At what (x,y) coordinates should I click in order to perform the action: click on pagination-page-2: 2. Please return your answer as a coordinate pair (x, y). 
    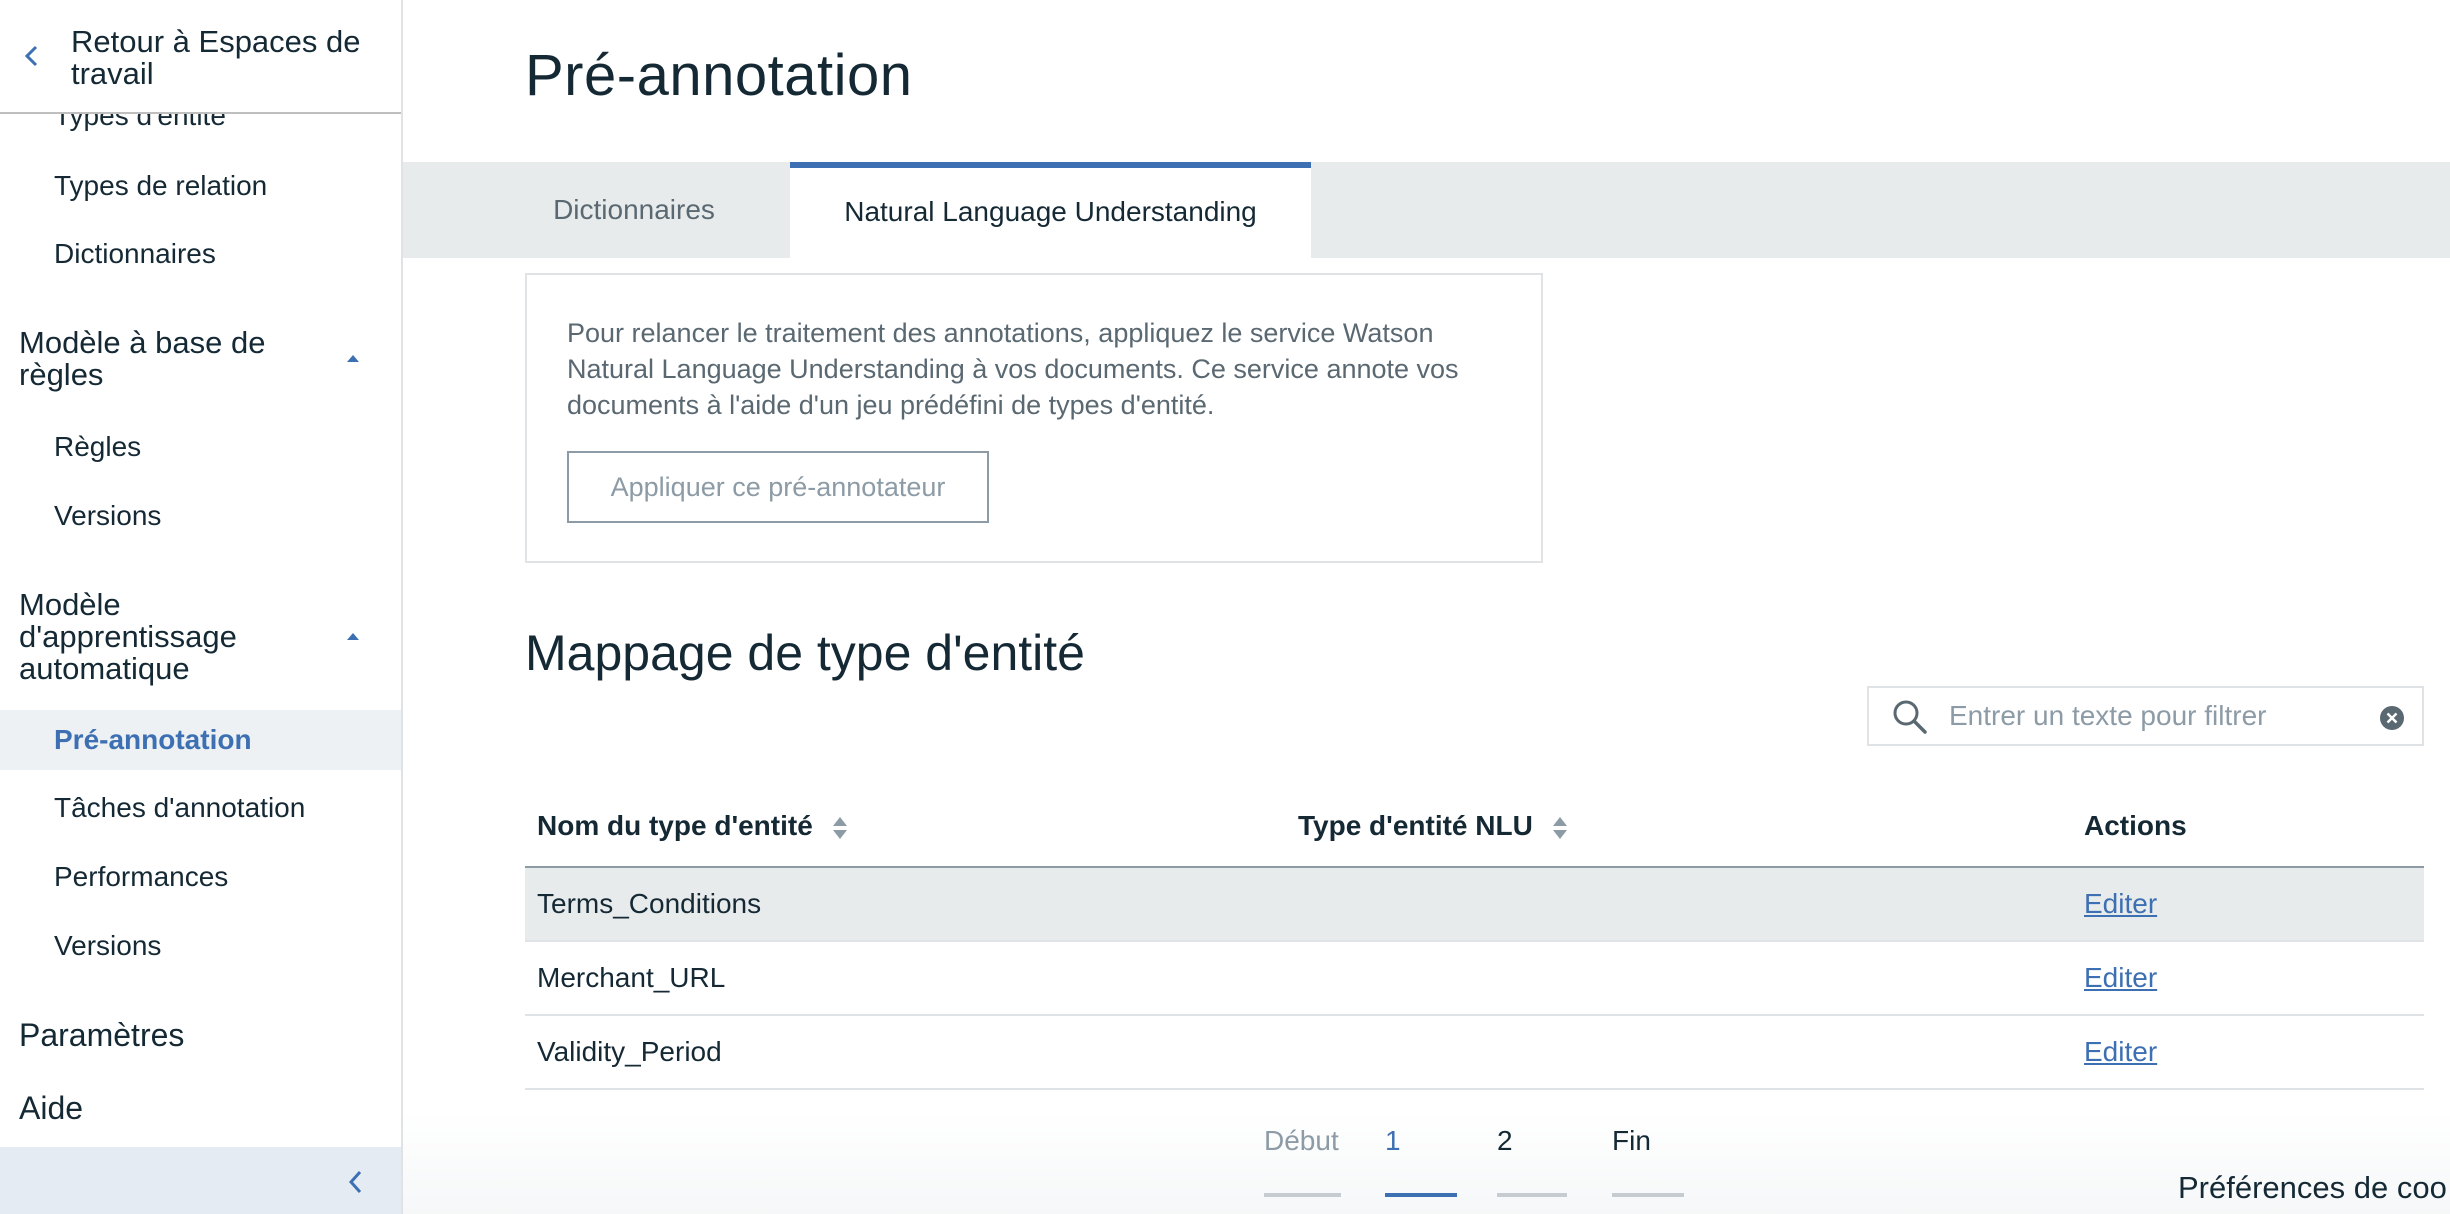
    Looking at the image, I should click on (1532, 1161).